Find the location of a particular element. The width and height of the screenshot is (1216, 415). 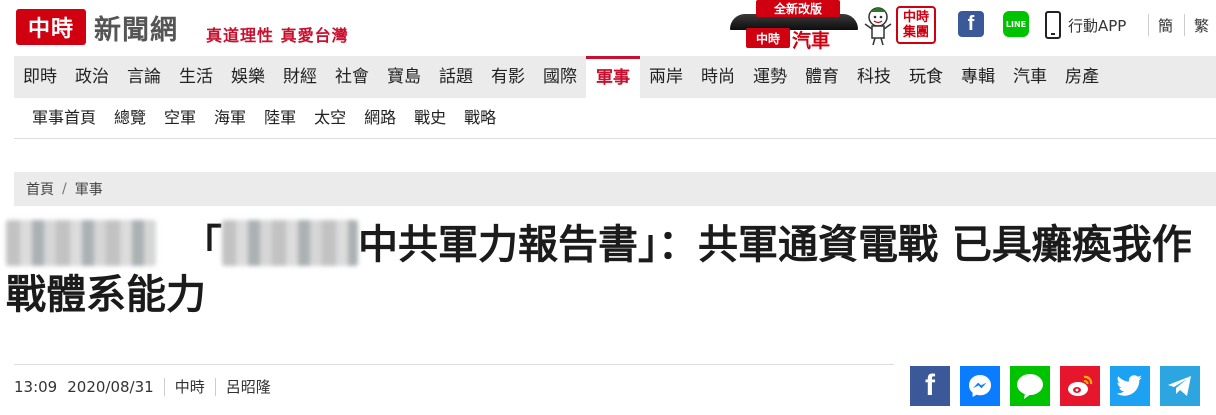

breadcrumb: 首頁 / 軍事 is located at coordinates (615, 189).